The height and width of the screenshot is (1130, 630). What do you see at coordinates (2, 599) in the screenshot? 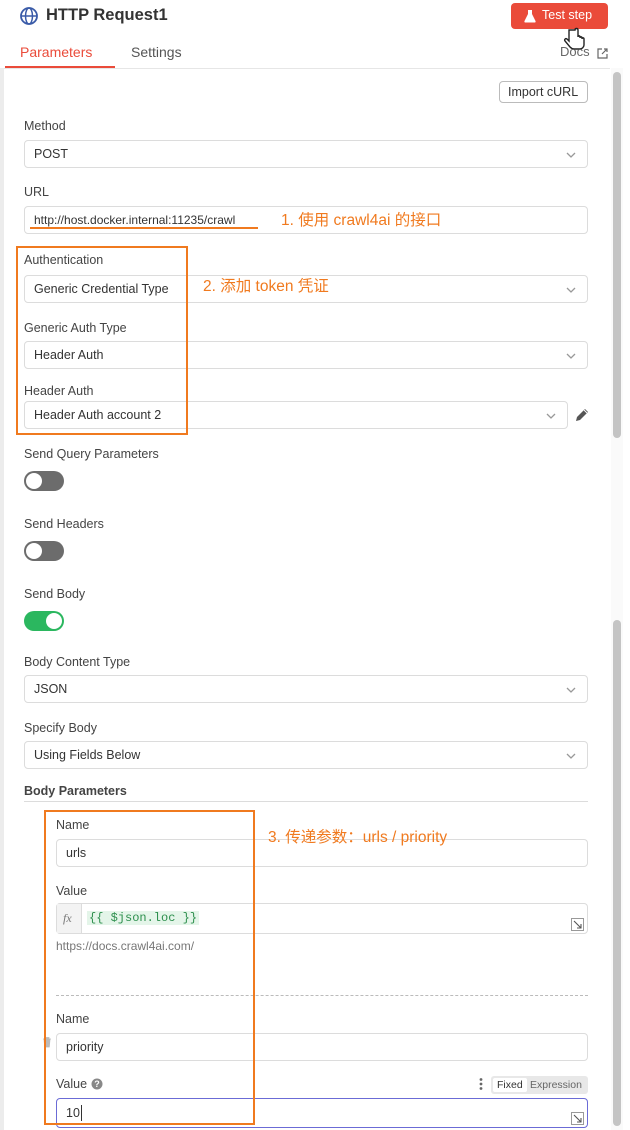
I see `panel-left-edge` at bounding box center [2, 599].